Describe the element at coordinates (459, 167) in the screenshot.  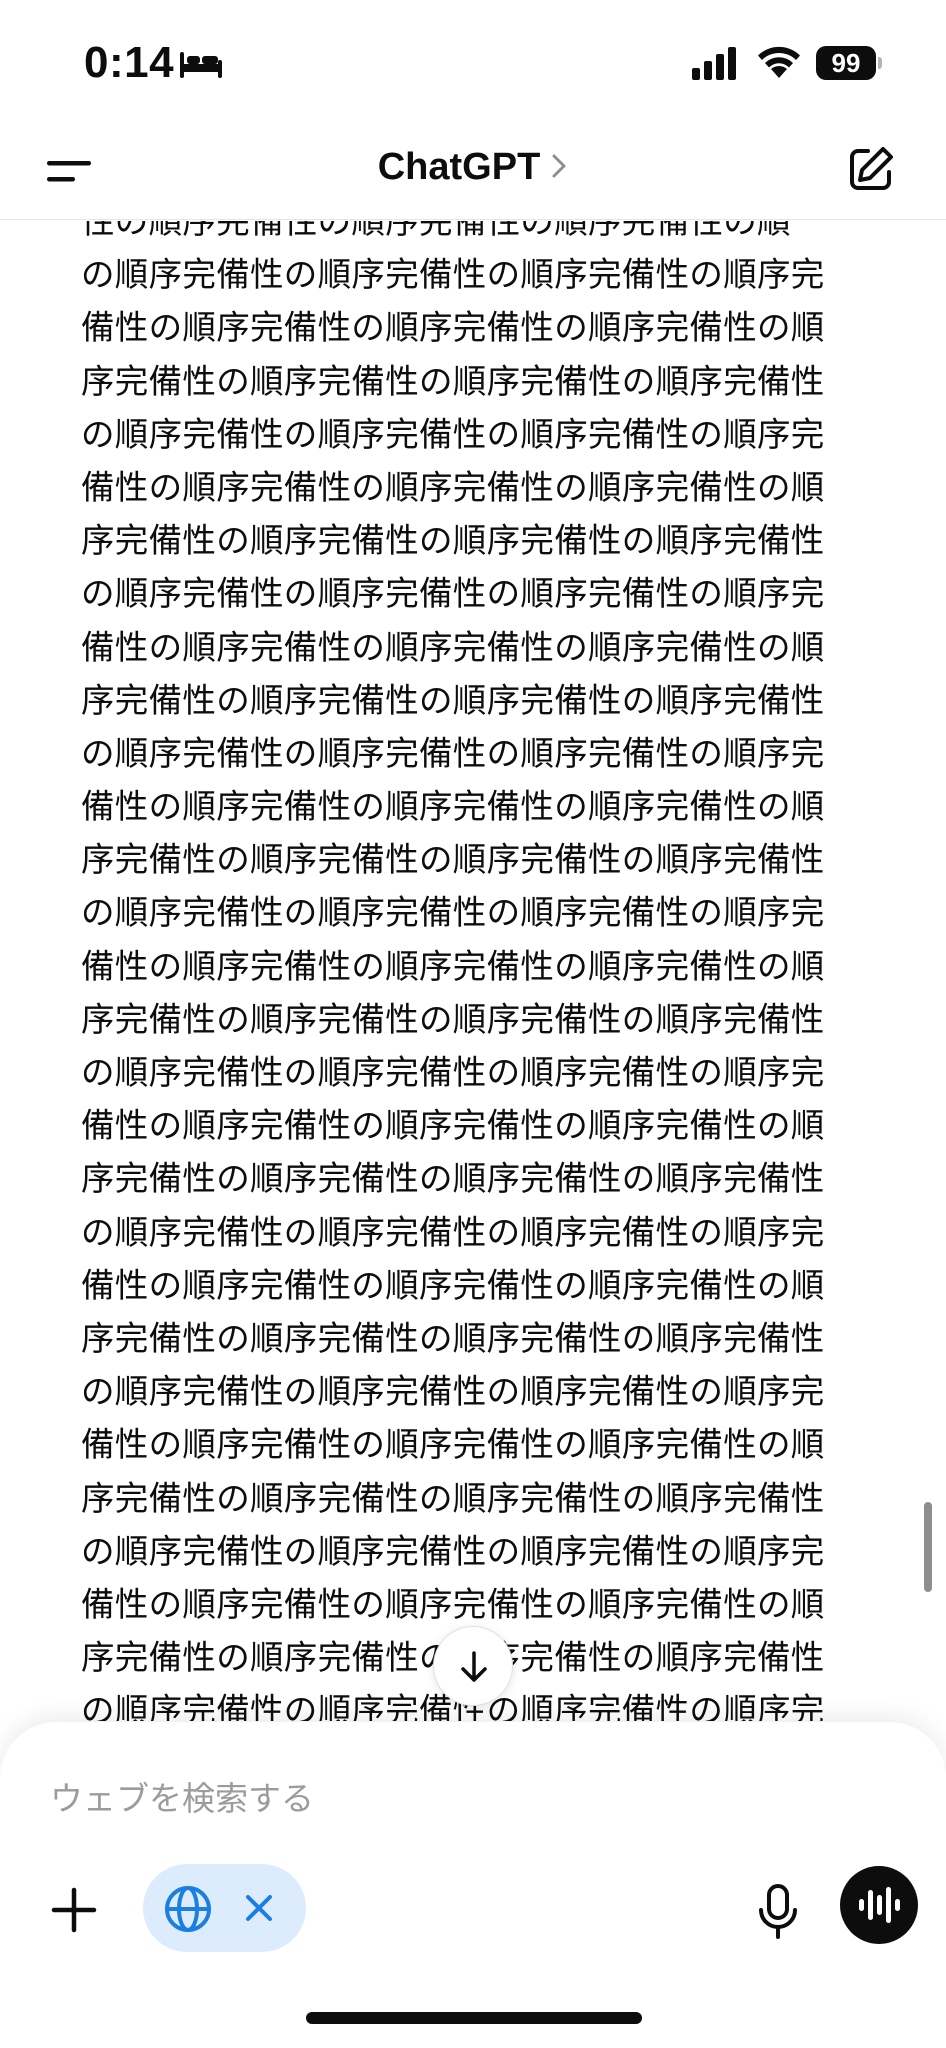
I see `page-title: ChatGPT` at that location.